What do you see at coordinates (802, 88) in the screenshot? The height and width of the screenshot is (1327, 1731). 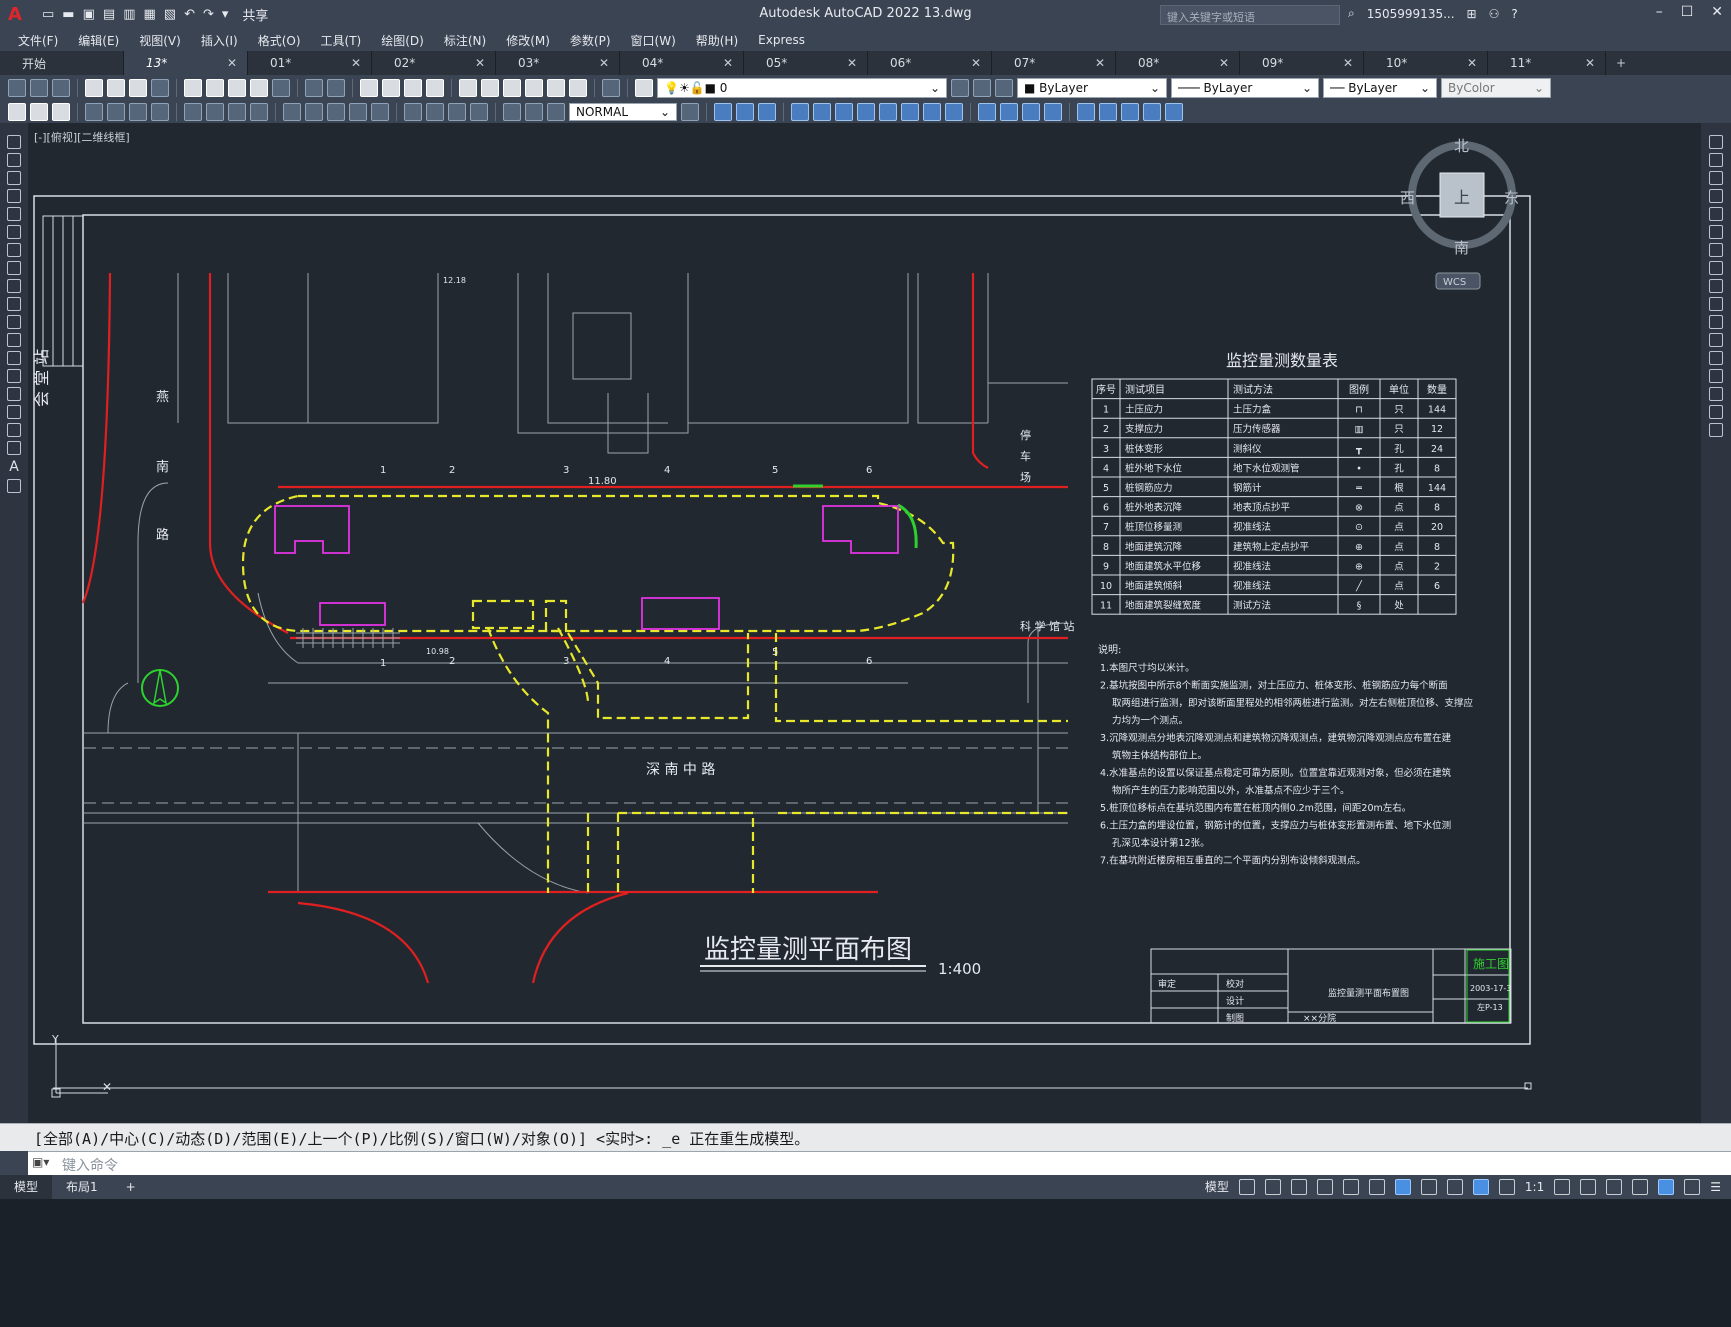 I see `layer-dropdown: 💡☀🔓■ 0 ⌄` at bounding box center [802, 88].